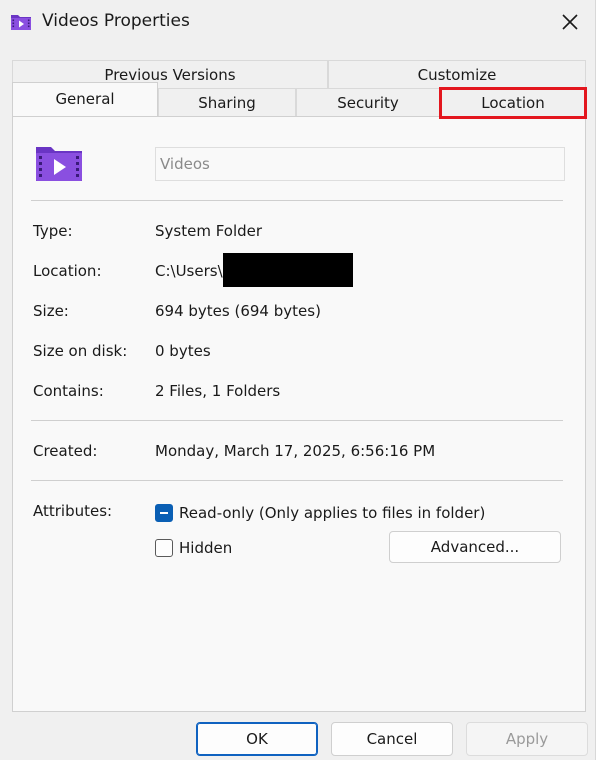  Describe the element at coordinates (164, 548) in the screenshot. I see `hidden-checkbox` at that location.